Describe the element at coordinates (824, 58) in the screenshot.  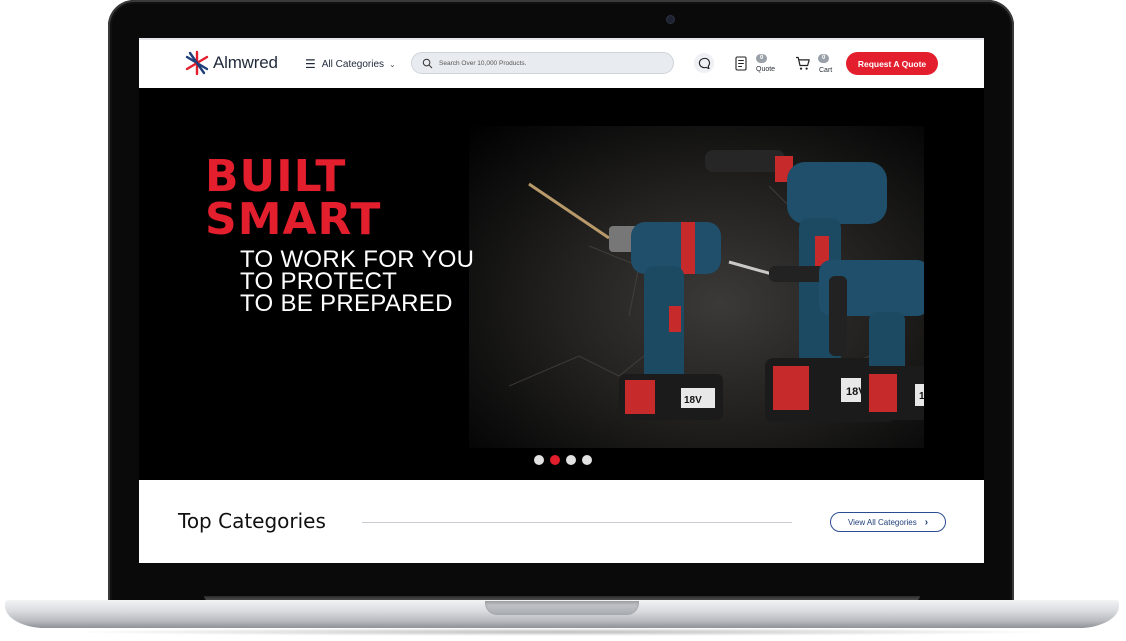
I see `cart-count-badge: 0` at that location.